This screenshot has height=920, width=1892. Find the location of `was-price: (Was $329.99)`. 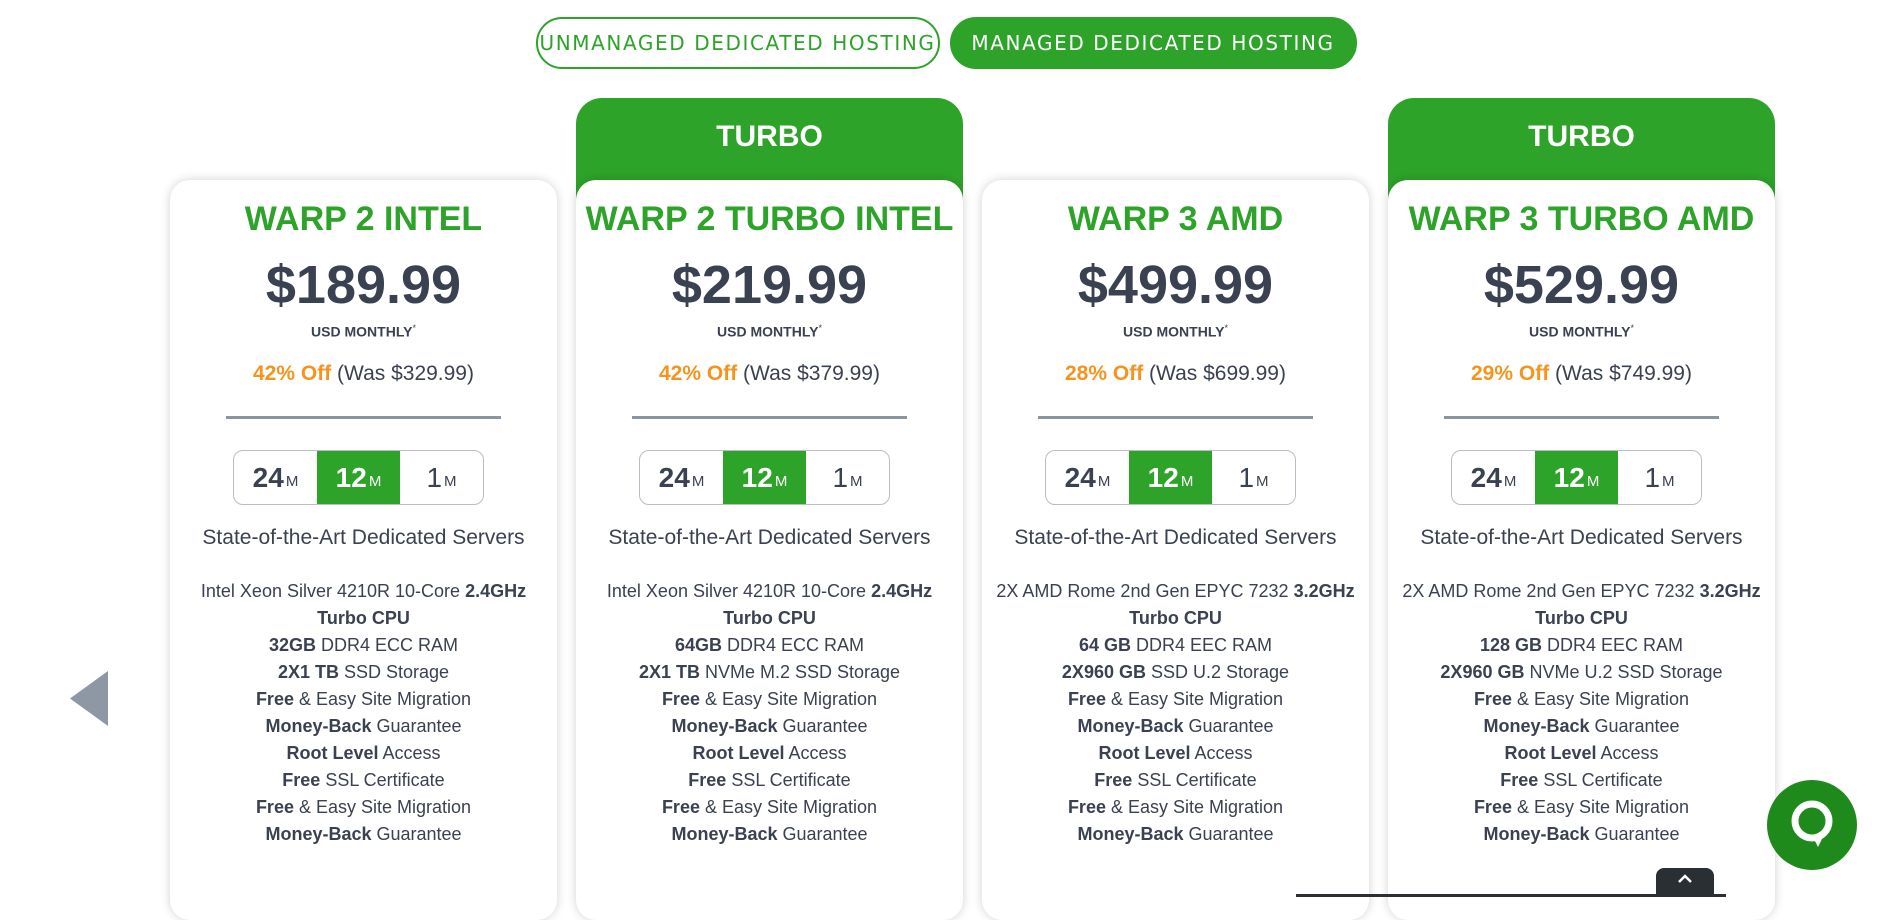

was-price: (Was $329.99) is located at coordinates (405, 373).